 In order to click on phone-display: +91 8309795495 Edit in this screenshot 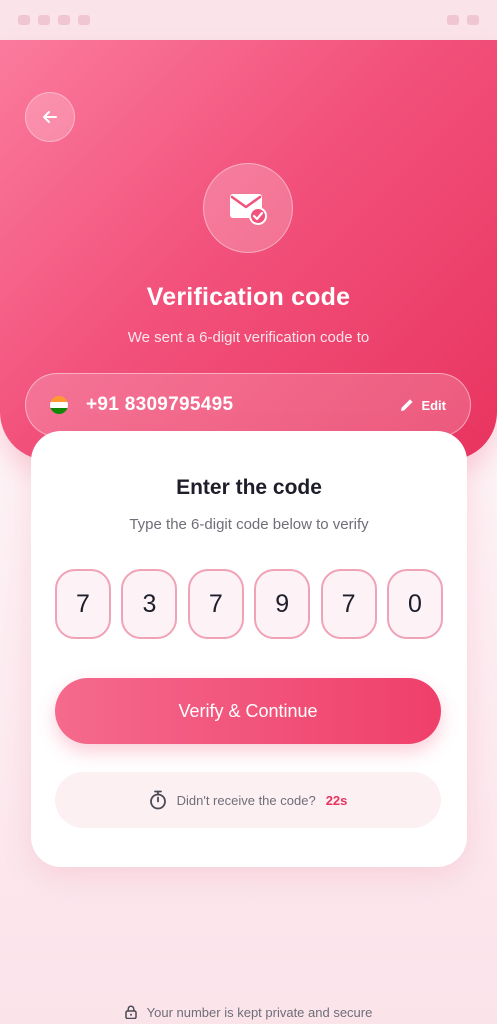, I will do `click(248, 405)`.